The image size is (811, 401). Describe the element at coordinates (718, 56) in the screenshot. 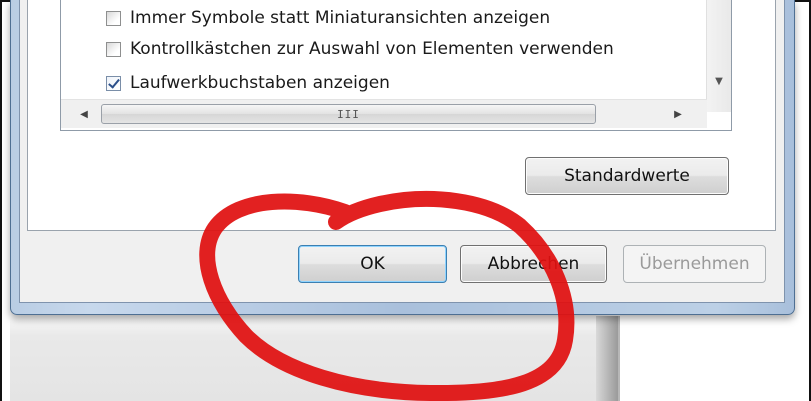

I see `vertical-scrollbar: ▼` at that location.